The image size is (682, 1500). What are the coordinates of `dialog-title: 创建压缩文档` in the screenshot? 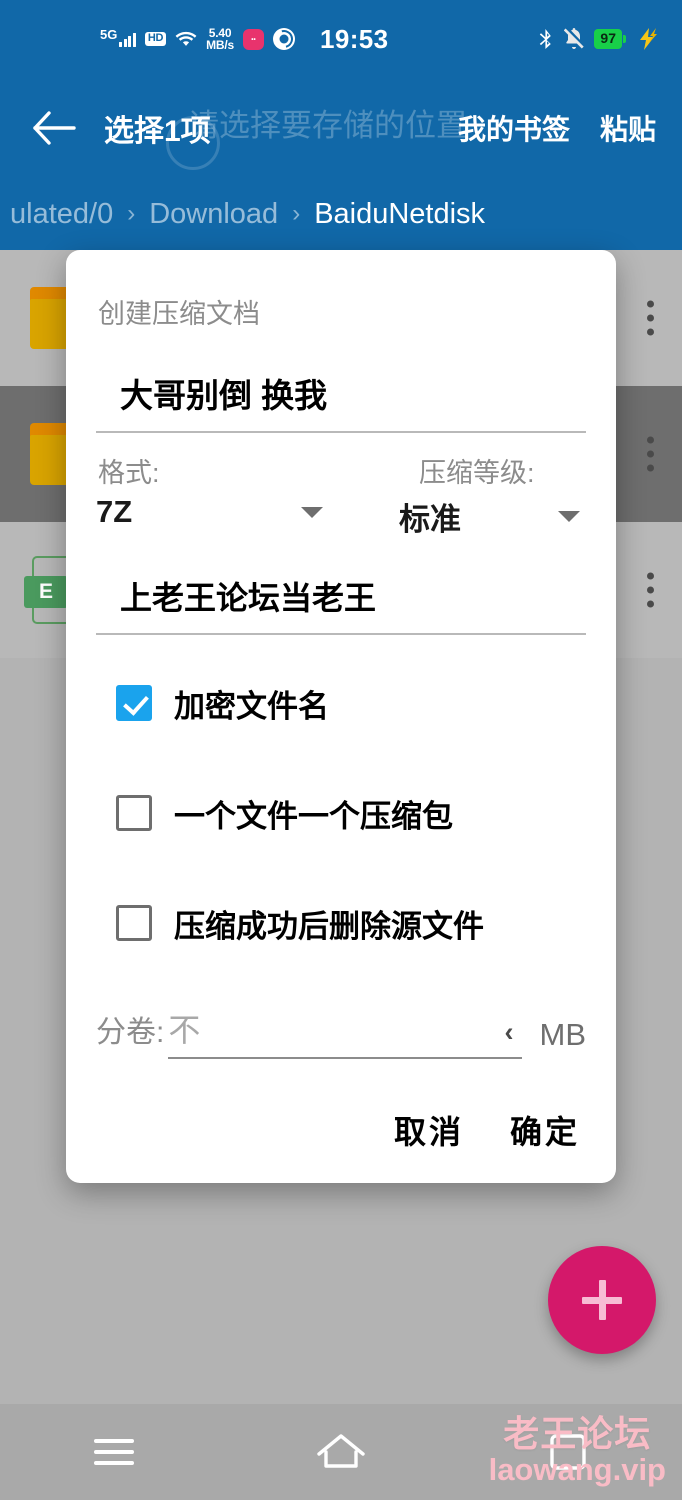 It's located at (179, 314).